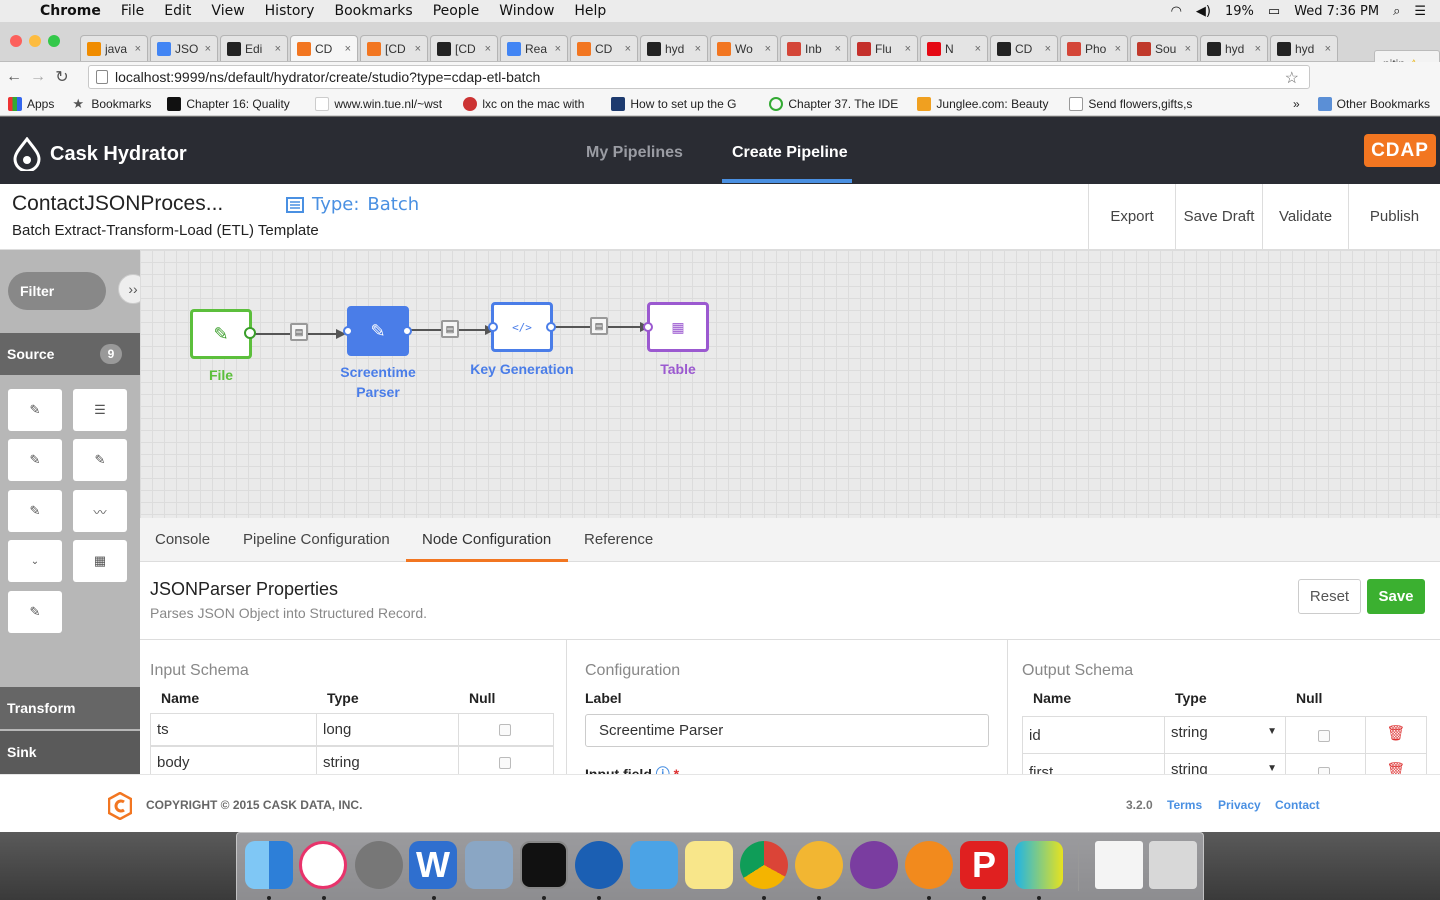  I want to click on tab-console: Console, so click(182, 539).